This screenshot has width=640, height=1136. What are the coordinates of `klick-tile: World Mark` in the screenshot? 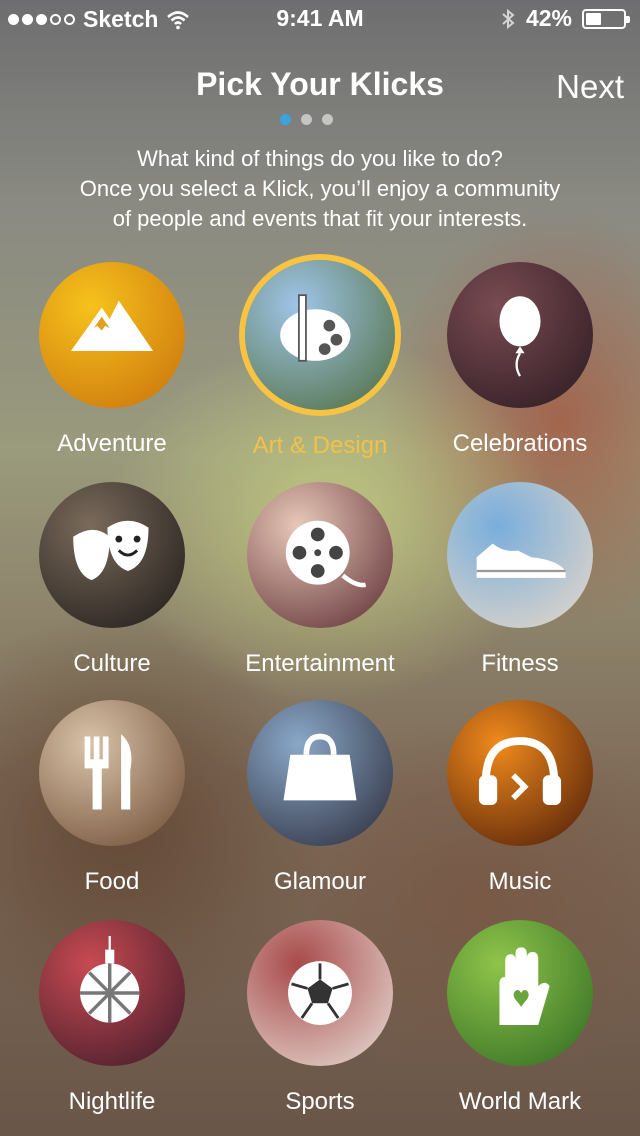 It's located at (520, 1018).